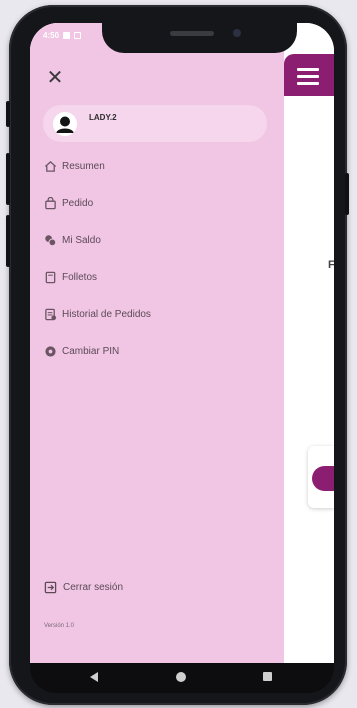 This screenshot has height=708, width=357. What do you see at coordinates (237, 33) in the screenshot?
I see `front-camera` at bounding box center [237, 33].